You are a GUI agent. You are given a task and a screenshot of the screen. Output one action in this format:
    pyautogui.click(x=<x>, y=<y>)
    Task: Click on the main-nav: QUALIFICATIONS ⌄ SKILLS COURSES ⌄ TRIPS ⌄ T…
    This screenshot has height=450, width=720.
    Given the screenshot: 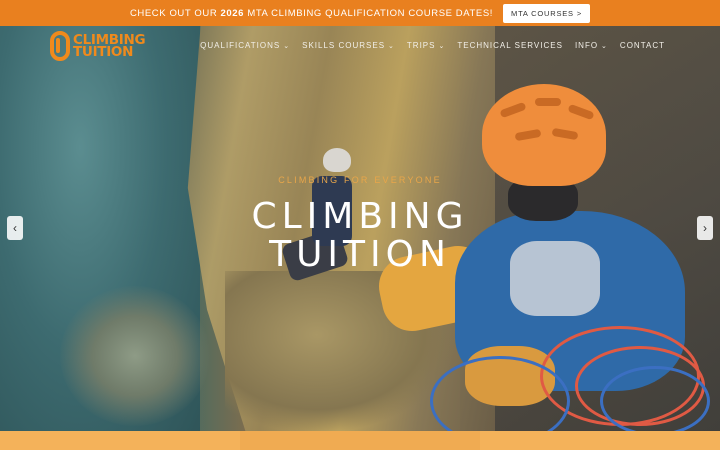 What is the action you would take?
    pyautogui.click(x=432, y=45)
    